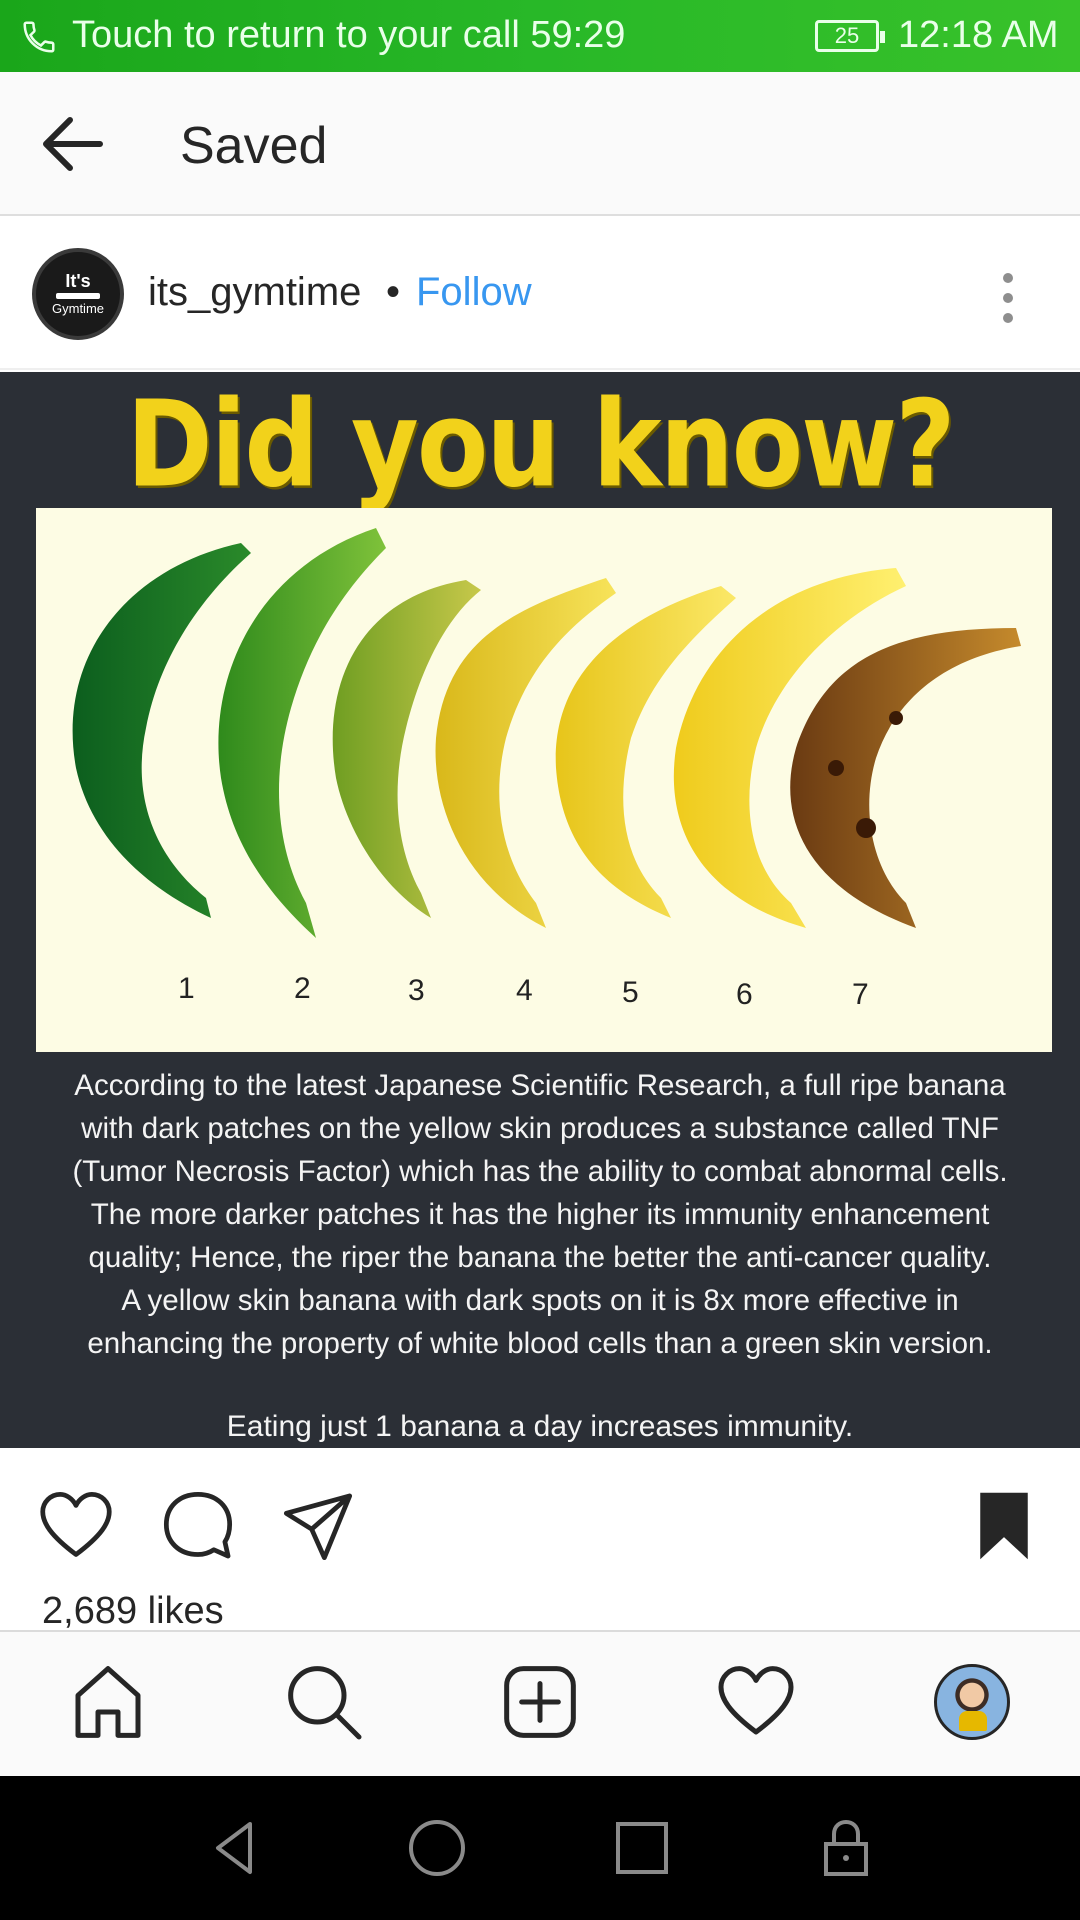 The image size is (1080, 1920). What do you see at coordinates (540, 294) in the screenshot?
I see `post-header: It's Gymtime its_gymtime • Follow` at bounding box center [540, 294].